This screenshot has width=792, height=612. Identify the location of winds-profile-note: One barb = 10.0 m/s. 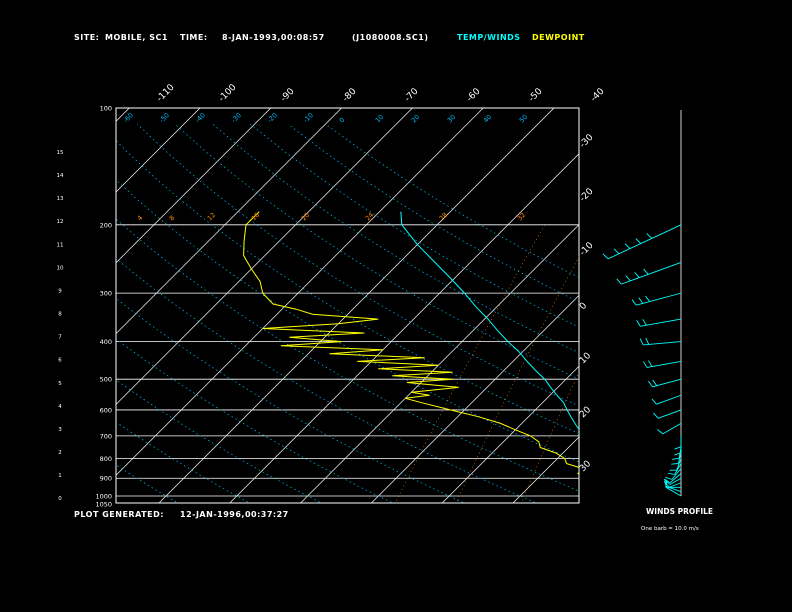
(670, 529).